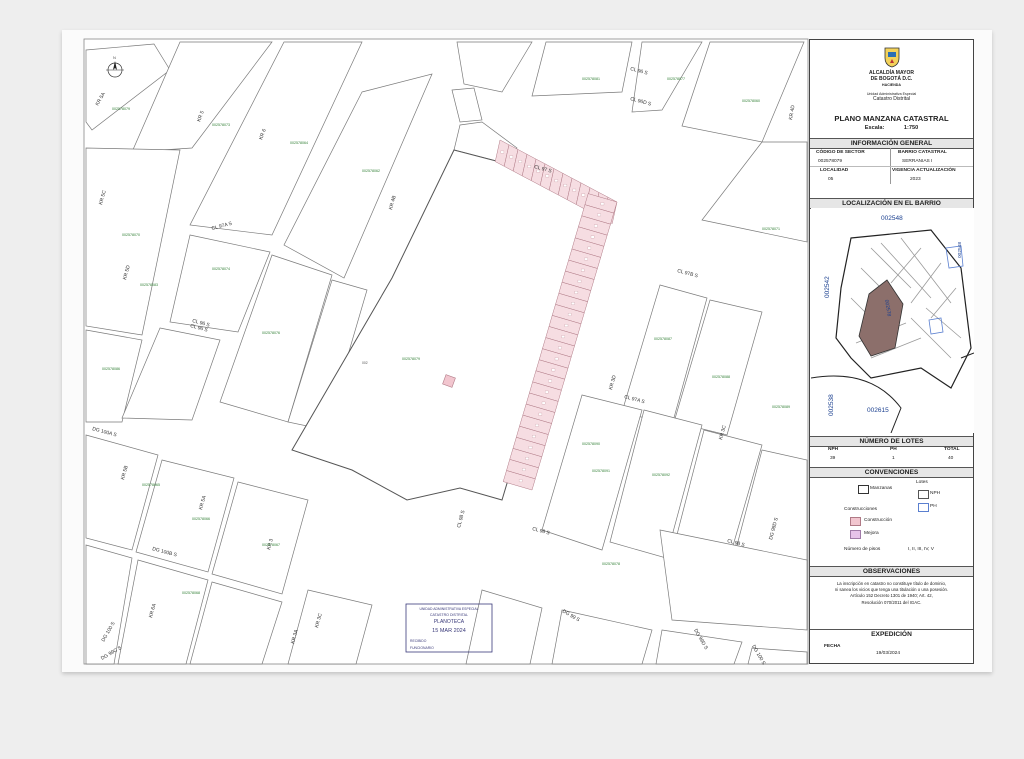  I want to click on stamp-line: PLANOTECA, so click(449, 622).